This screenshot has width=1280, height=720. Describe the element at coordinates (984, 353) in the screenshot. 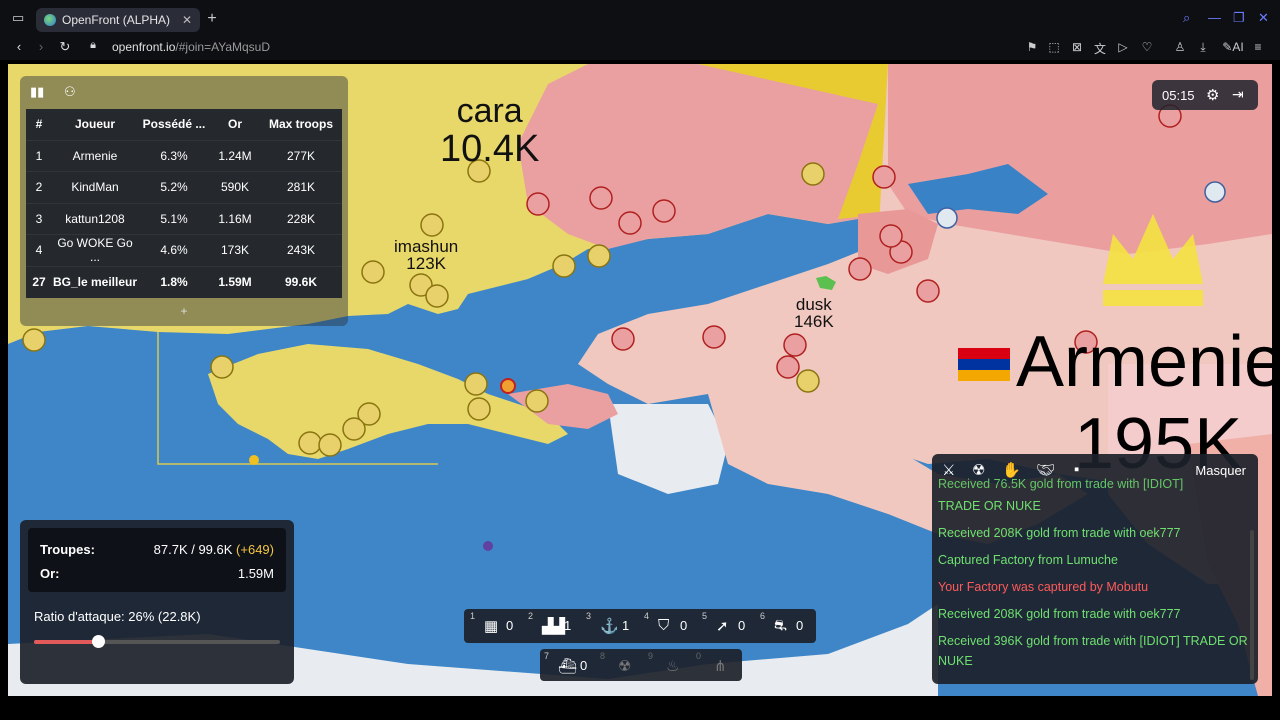

I see `flag-stripe-red` at that location.